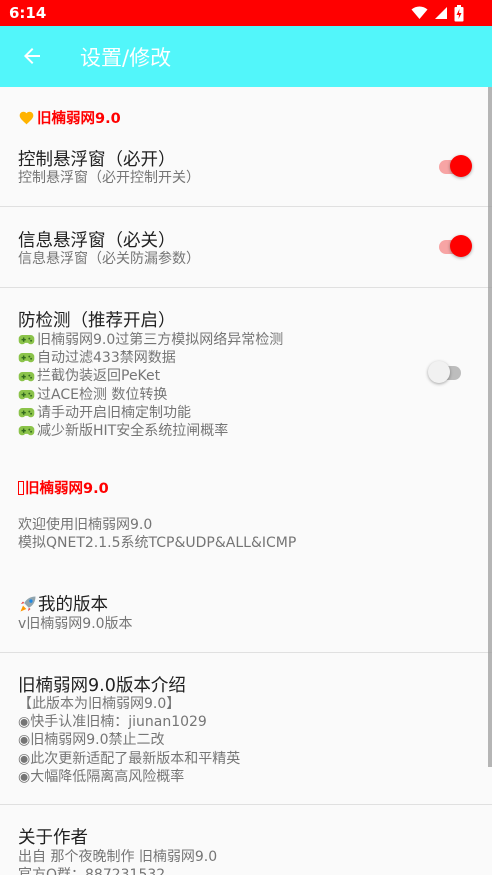 The width and height of the screenshot is (492, 875). What do you see at coordinates (101, 776) in the screenshot?
I see `summary-line: ◉大幅降低隔离高风险概率` at bounding box center [101, 776].